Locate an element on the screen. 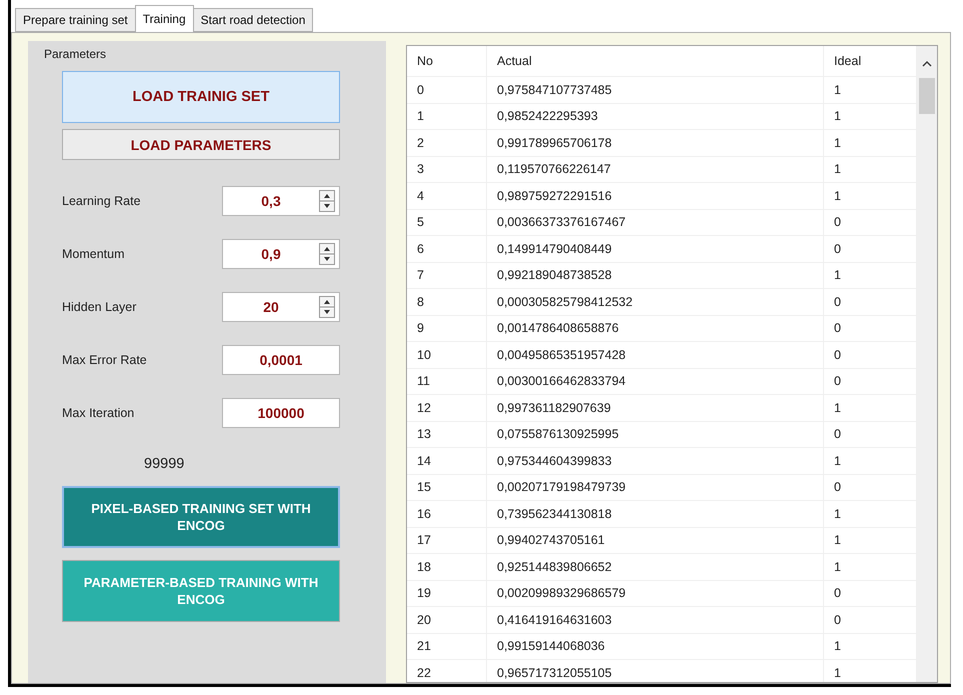 This screenshot has height=695, width=963. table-cell: 20 is located at coordinates (447, 619).